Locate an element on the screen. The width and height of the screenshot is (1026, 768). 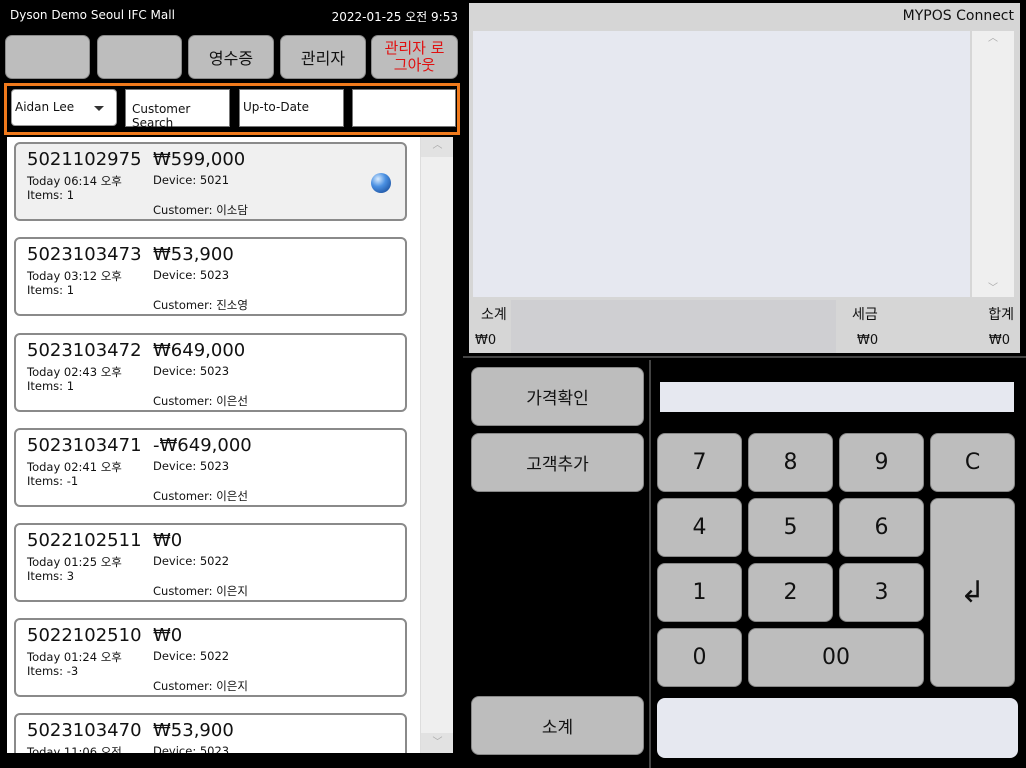
add-customer-button: 고객추가 is located at coordinates (557, 462).